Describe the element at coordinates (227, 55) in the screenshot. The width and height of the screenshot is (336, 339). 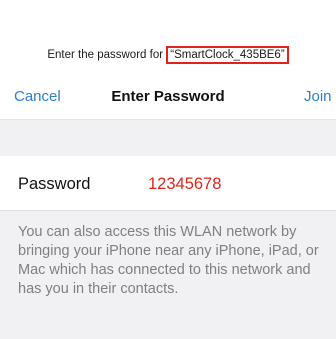
I see `network-name: “SmartClock_435BE6”` at that location.